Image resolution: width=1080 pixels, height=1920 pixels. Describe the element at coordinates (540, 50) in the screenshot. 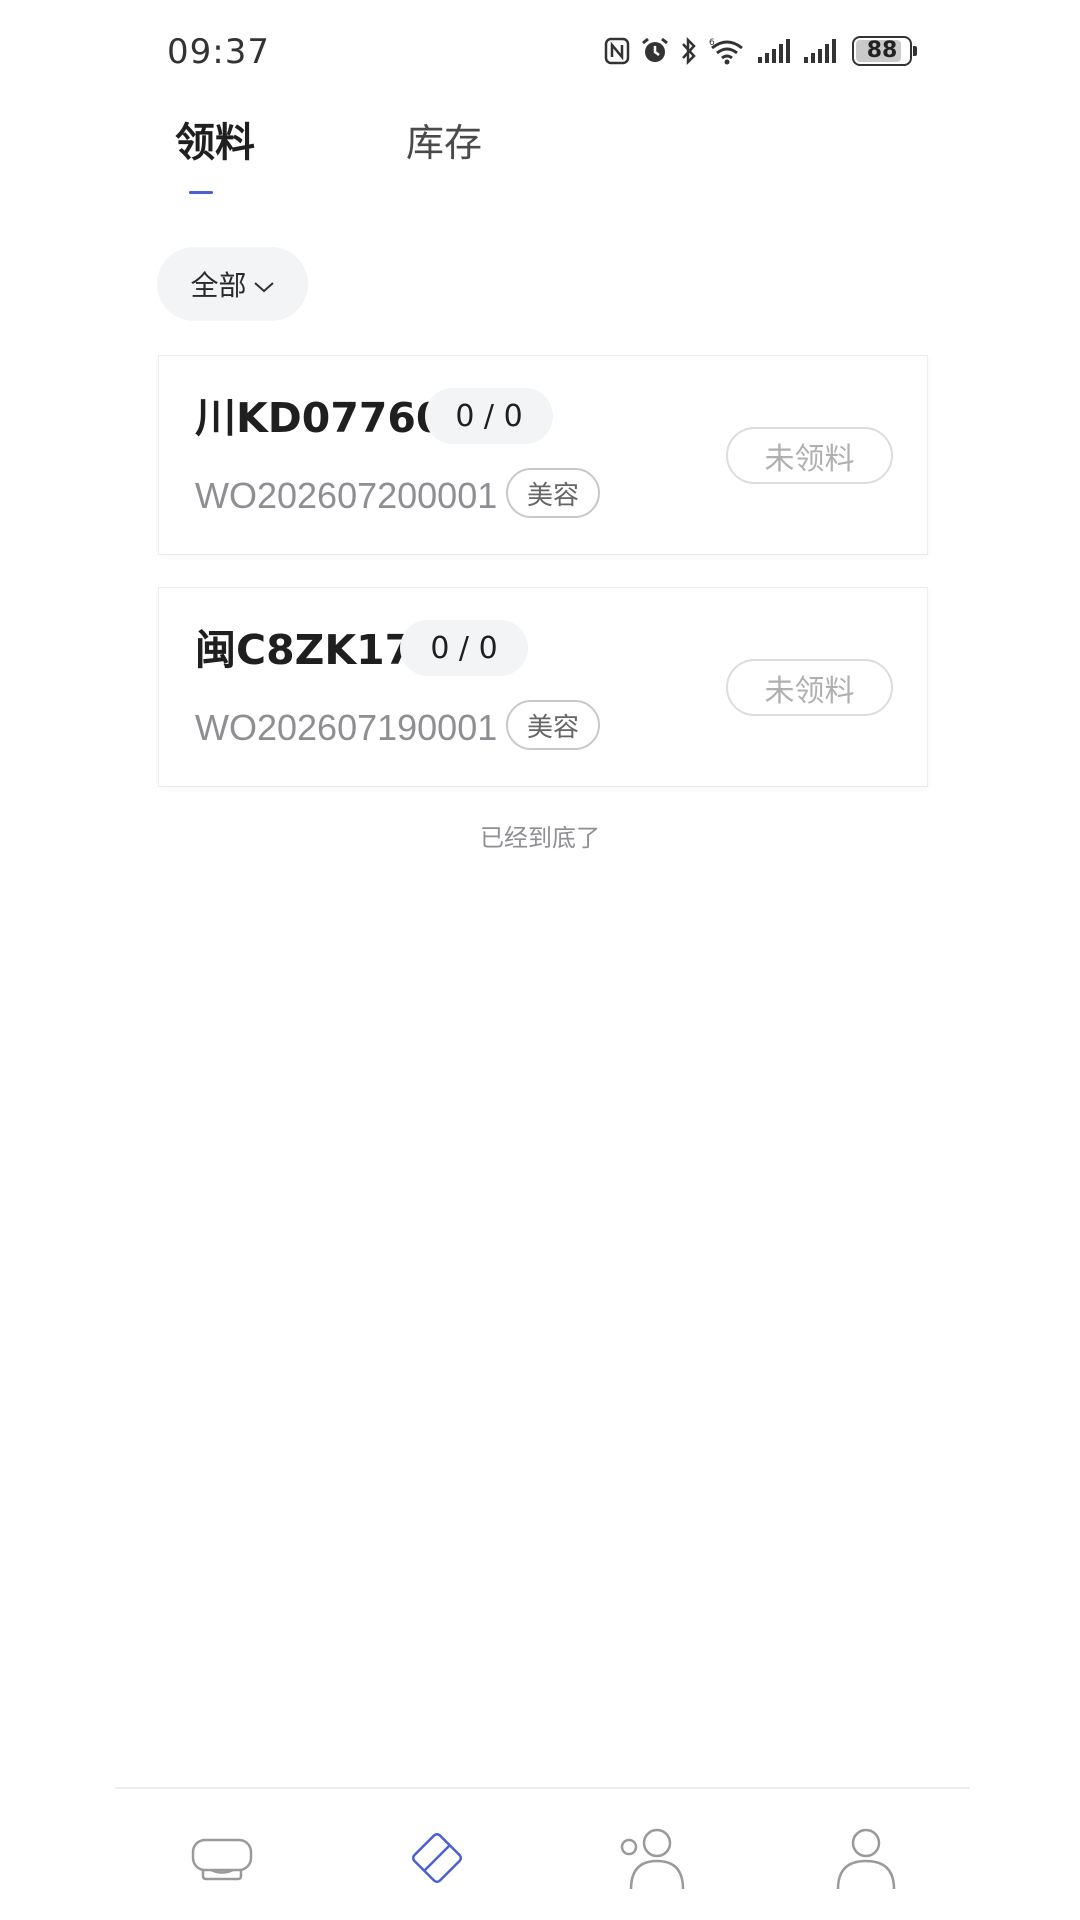

I see `status-bar: 09:37 6 88` at that location.